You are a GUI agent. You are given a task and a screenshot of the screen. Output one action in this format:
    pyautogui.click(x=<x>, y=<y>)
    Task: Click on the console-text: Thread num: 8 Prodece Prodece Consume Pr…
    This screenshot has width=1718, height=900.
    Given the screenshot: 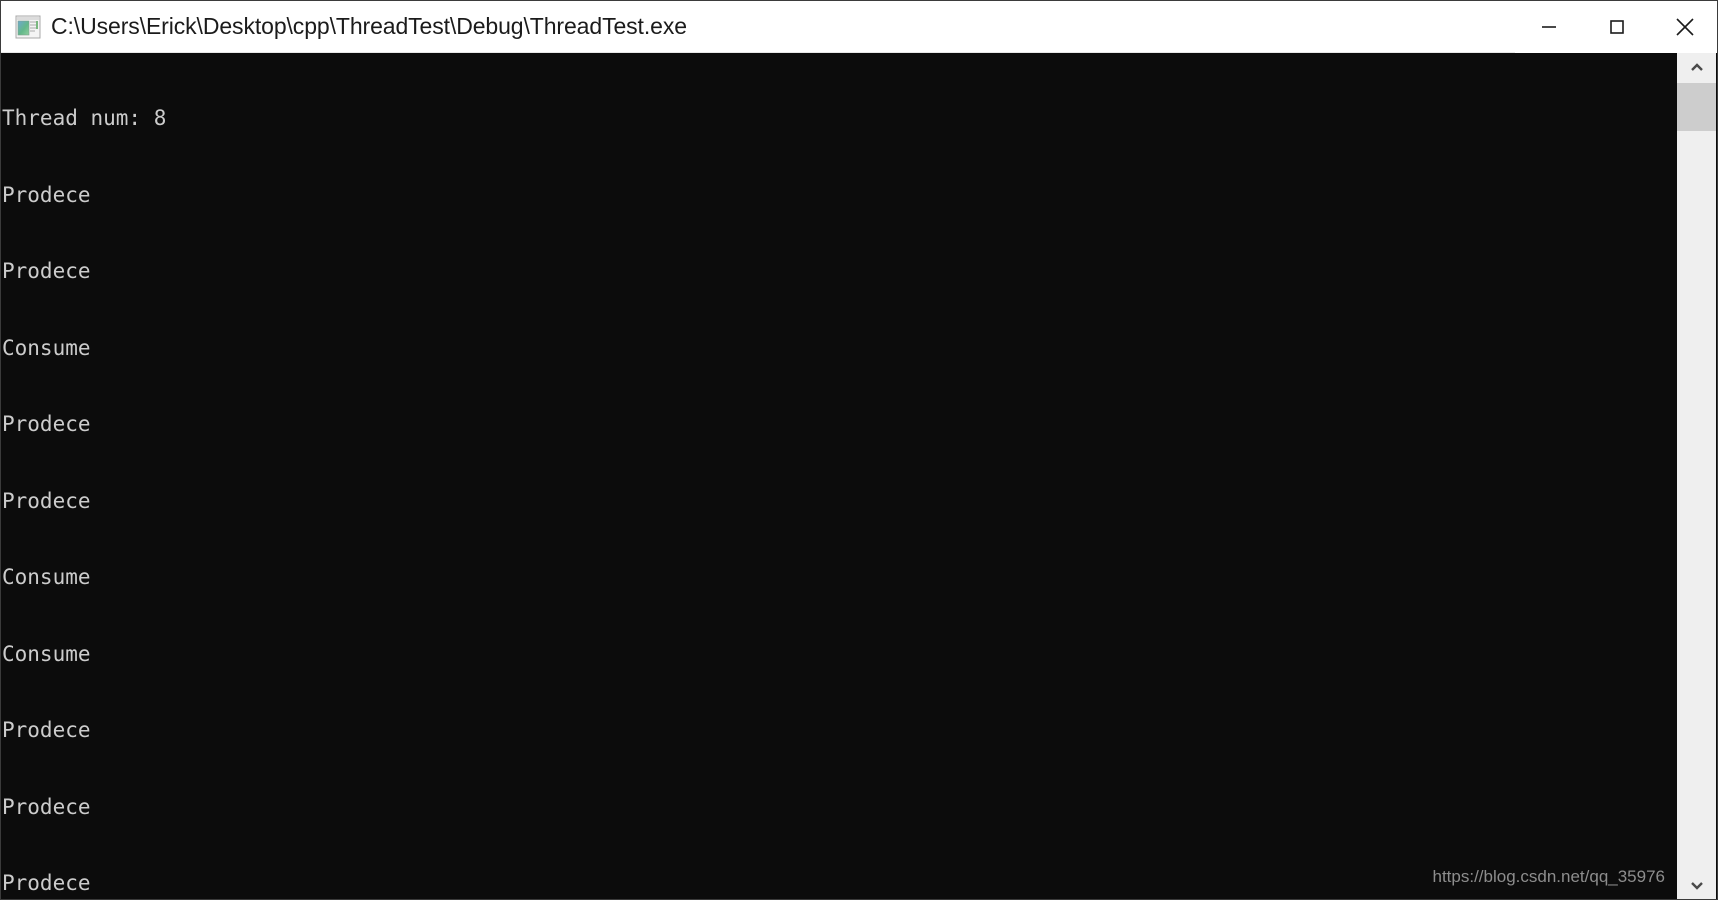 What is the action you would take?
    pyautogui.click(x=116, y=477)
    